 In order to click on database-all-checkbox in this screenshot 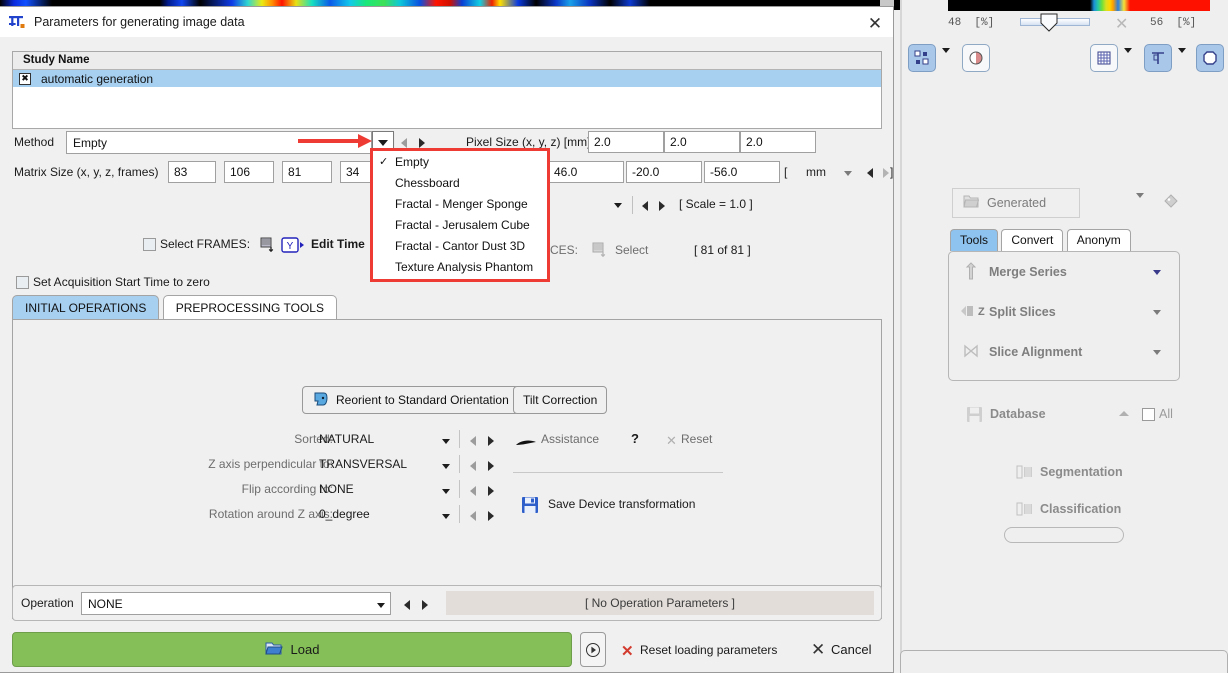, I will do `click(1148, 414)`.